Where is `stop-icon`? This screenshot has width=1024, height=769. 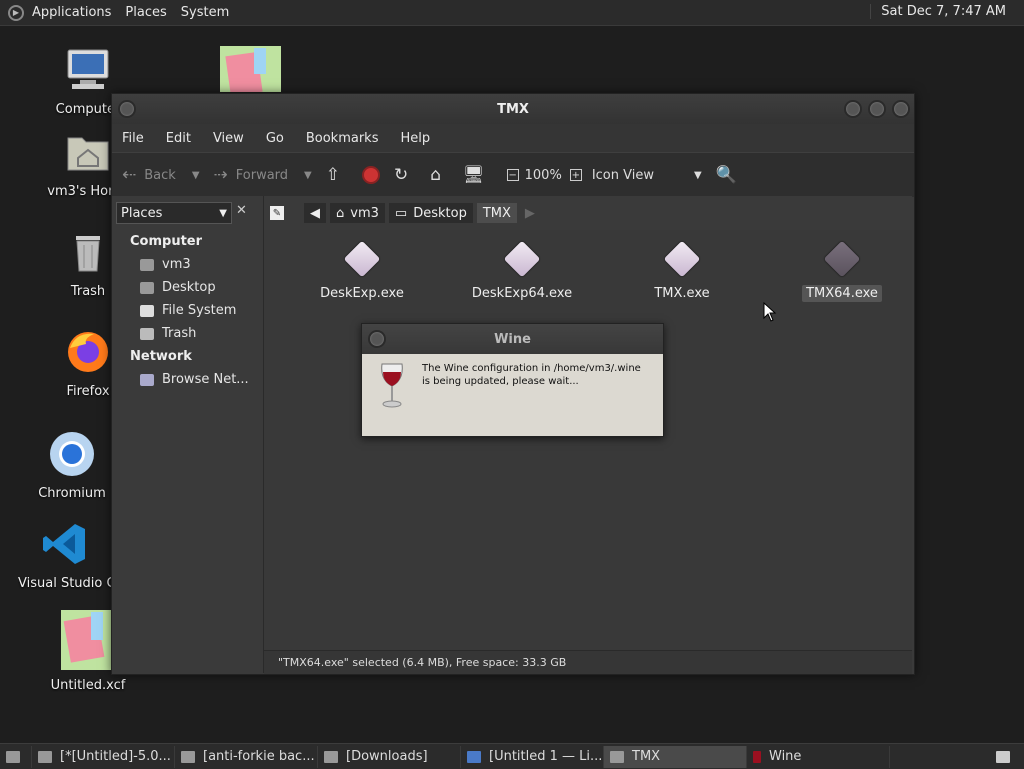 stop-icon is located at coordinates (371, 175).